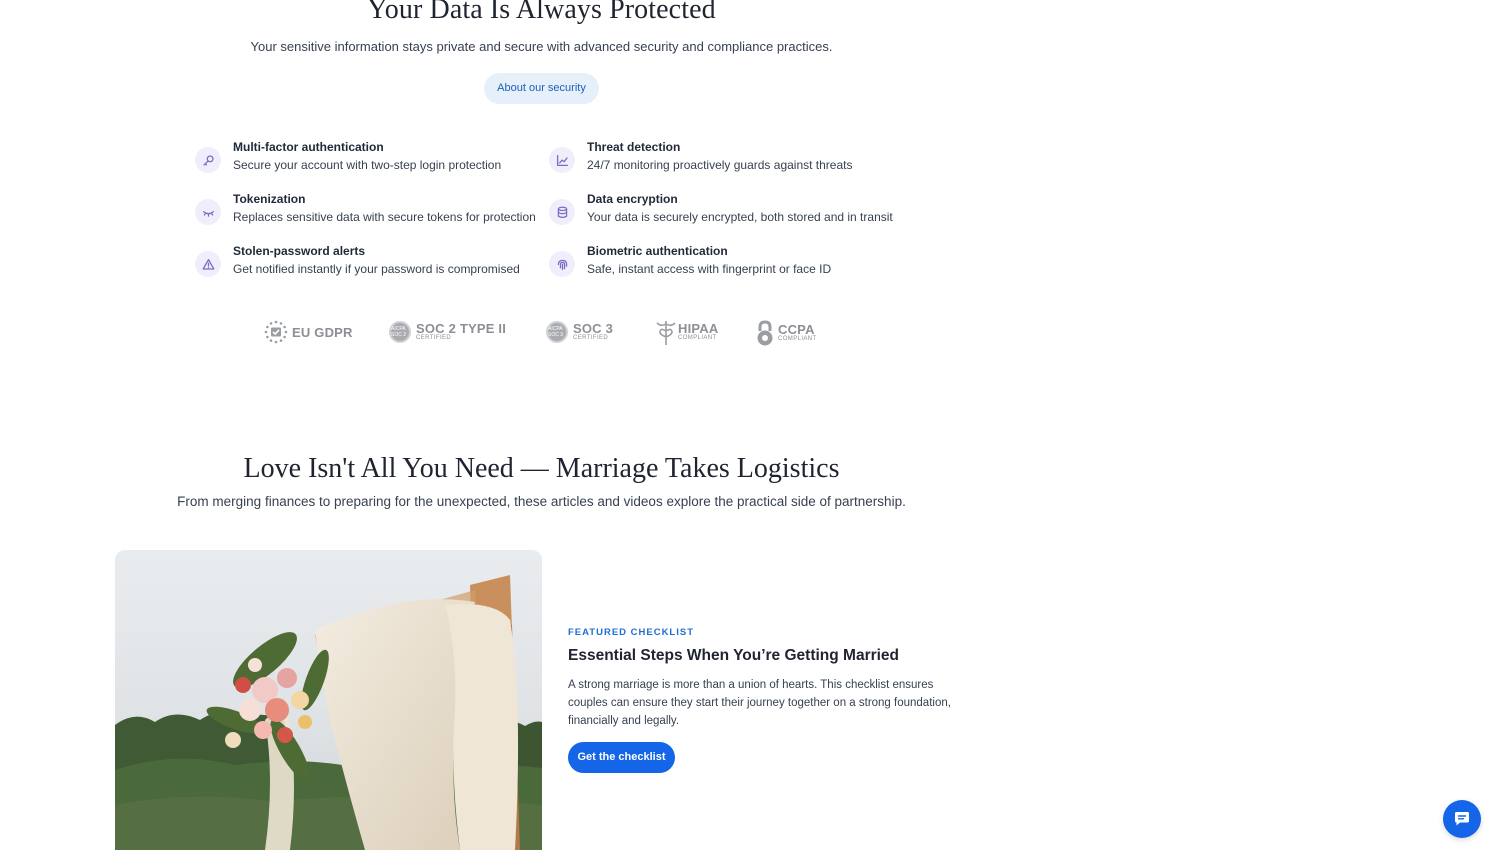 This screenshot has height=850, width=1485. Describe the element at coordinates (657, 251) in the screenshot. I see `feature-title: Biometric authentication` at that location.